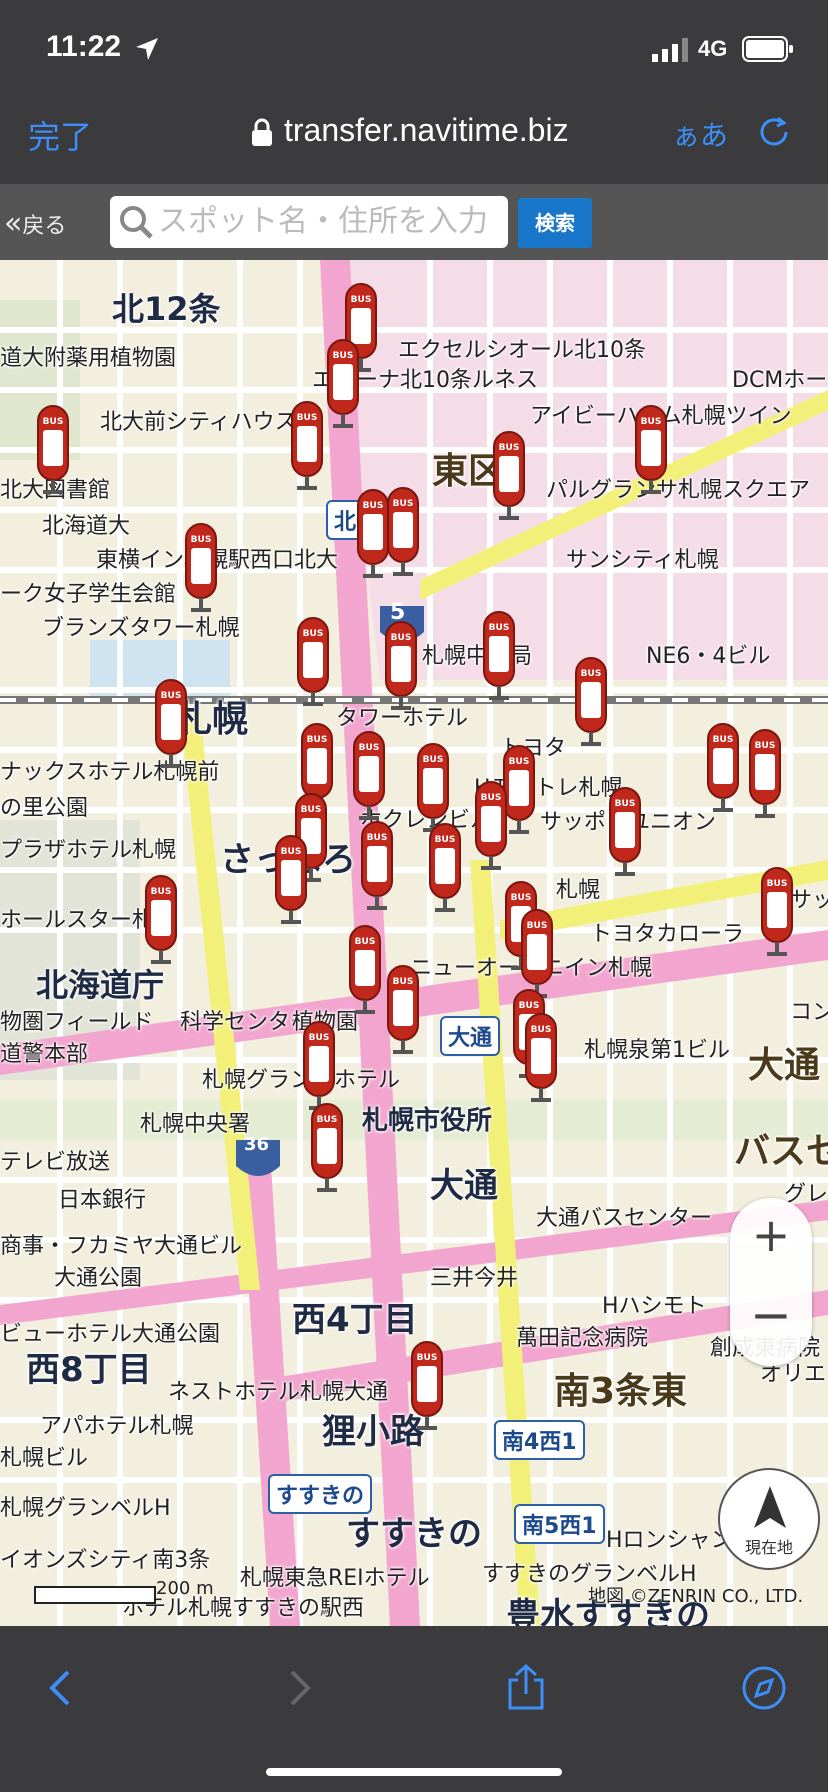  I want to click on home-indicator, so click(414, 1772).